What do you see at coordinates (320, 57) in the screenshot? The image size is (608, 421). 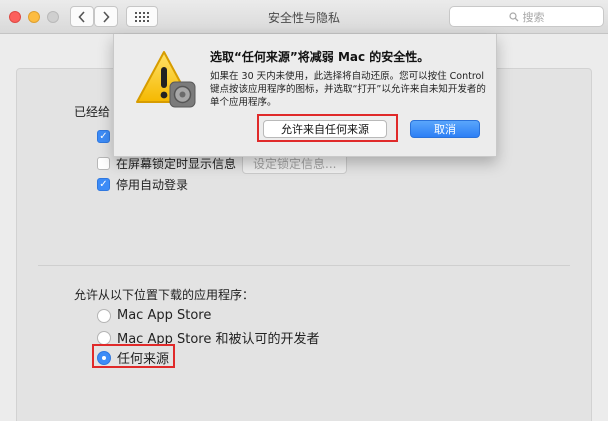 I see `dialog-title: 选取“任何来源”将减弱 Mac 的安全性。` at bounding box center [320, 57].